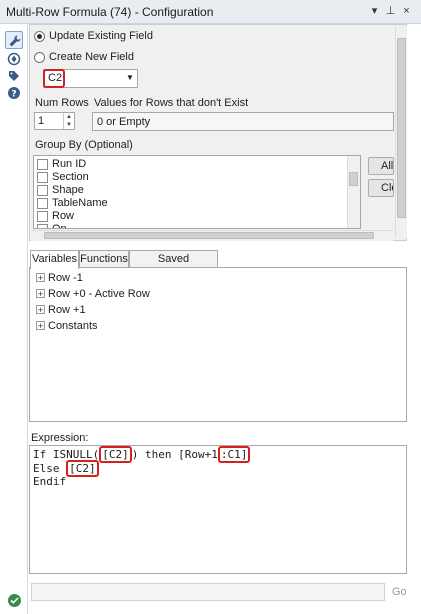  What do you see at coordinates (208, 592) in the screenshot?
I see `go-input` at bounding box center [208, 592].